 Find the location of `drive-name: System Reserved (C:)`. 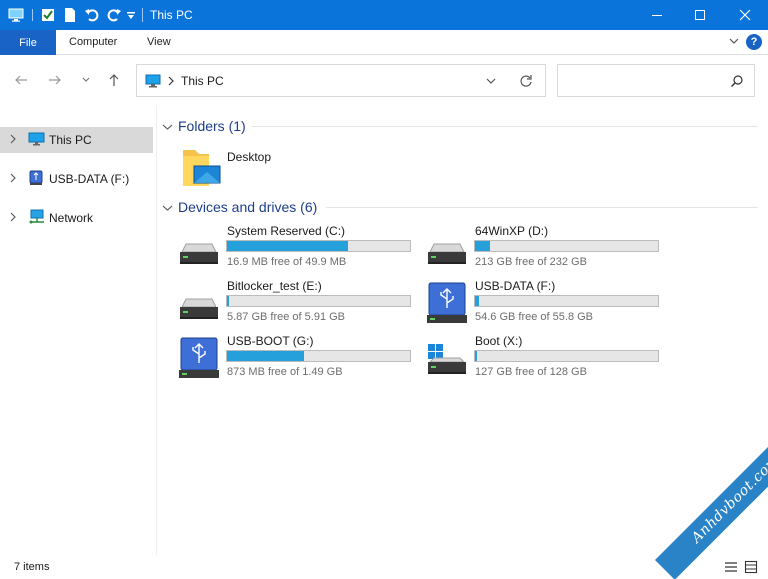

drive-name: System Reserved (C:) is located at coordinates (286, 231).